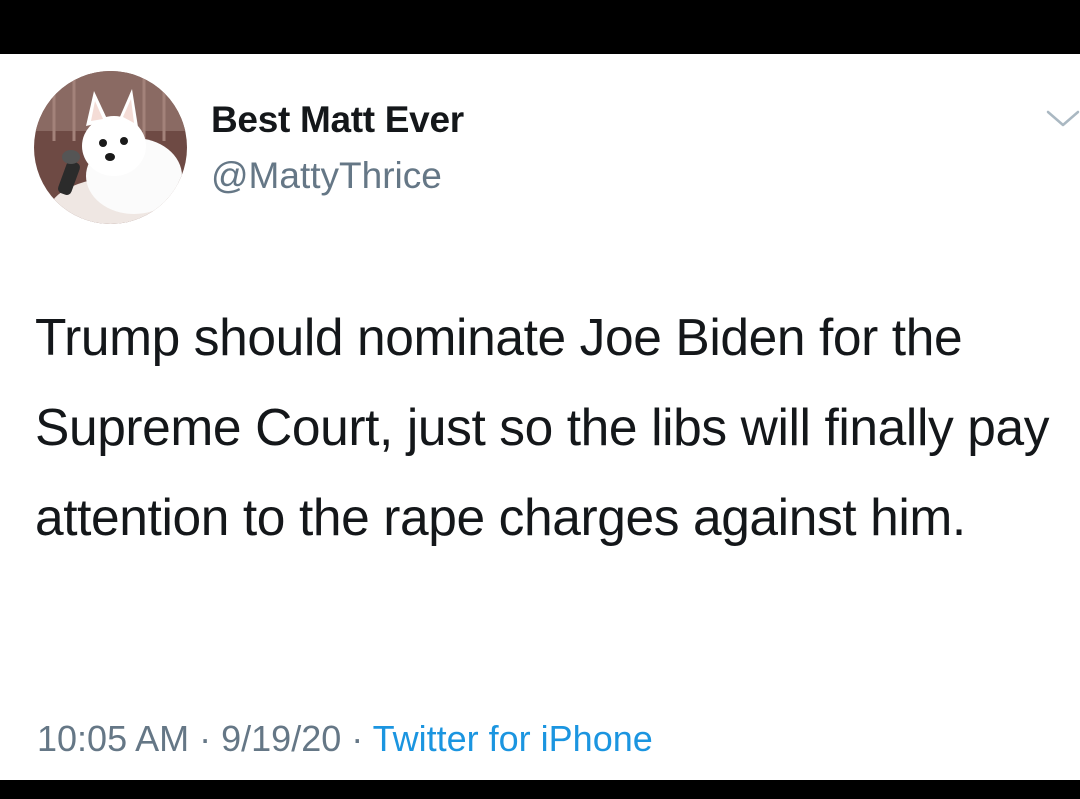 Image resolution: width=1080 pixels, height=799 pixels. What do you see at coordinates (326, 176) in the screenshot?
I see `author-handle: @MattyThrice` at bounding box center [326, 176].